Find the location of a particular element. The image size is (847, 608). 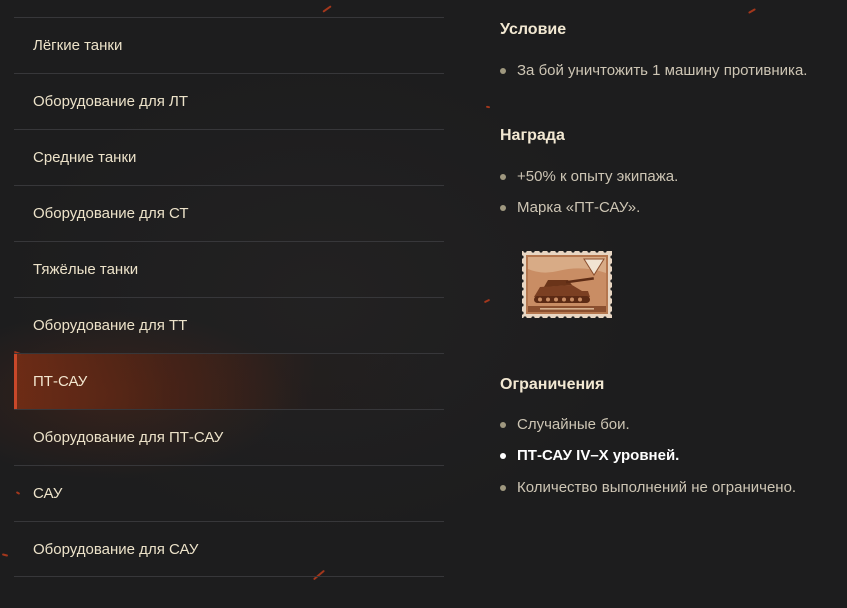

sidebar-item-label: Тяжёлые танки is located at coordinates (86, 269).